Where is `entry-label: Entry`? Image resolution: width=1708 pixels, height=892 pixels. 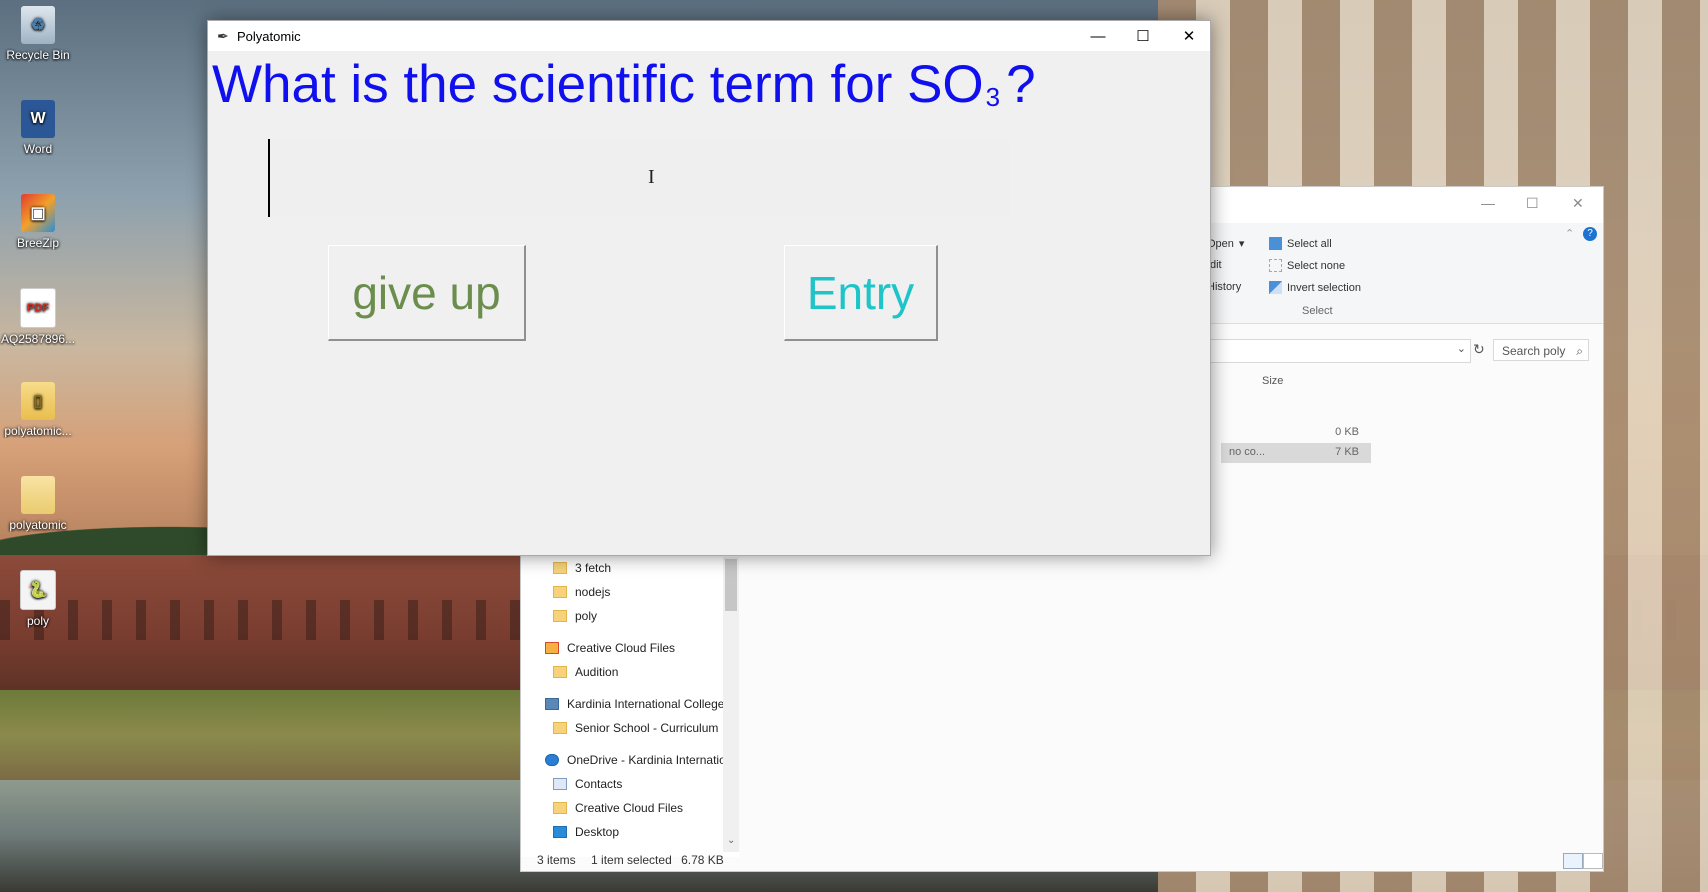
entry-label: Entry is located at coordinates (860, 292).